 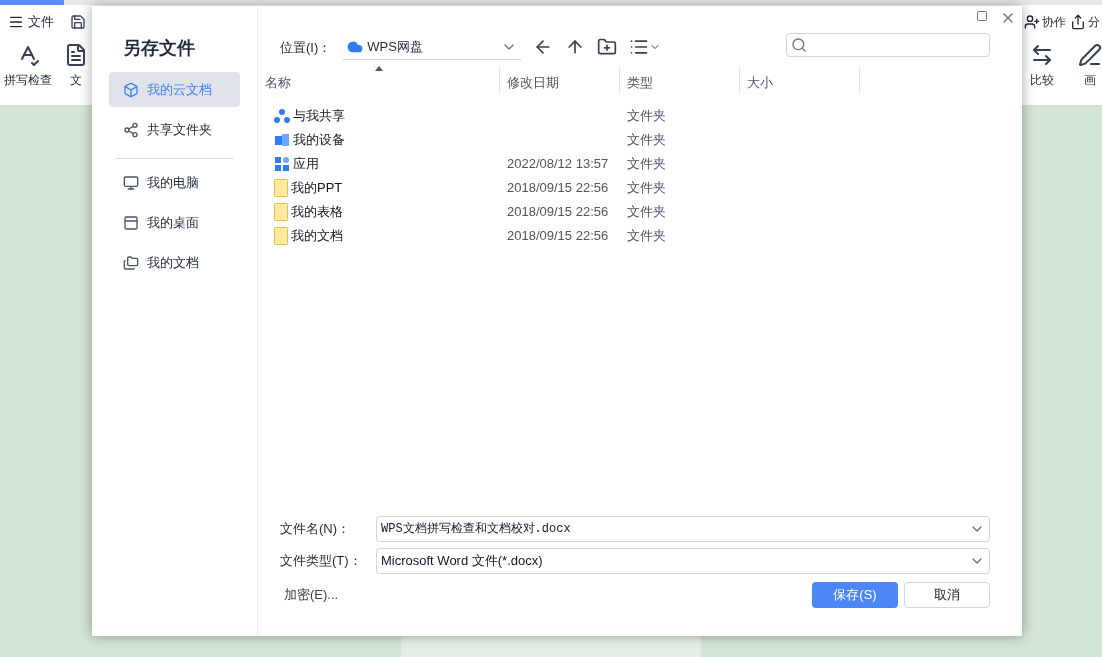 What do you see at coordinates (432, 47) in the screenshot?
I see `location-dropdown: WPS网盘` at bounding box center [432, 47].